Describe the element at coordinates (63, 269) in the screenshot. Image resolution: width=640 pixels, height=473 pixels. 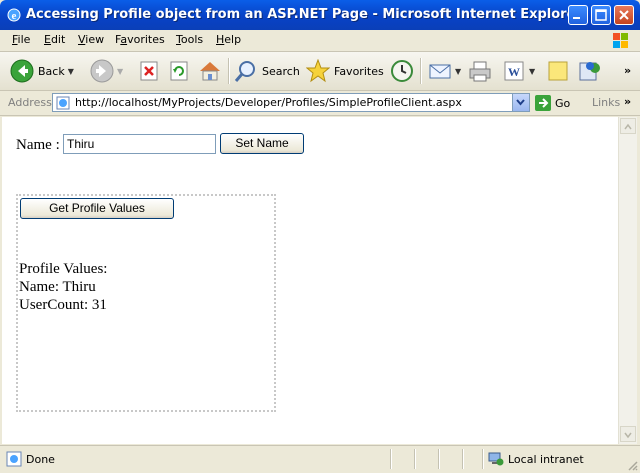
I see `profile-values-heading: Profile Values:` at that location.